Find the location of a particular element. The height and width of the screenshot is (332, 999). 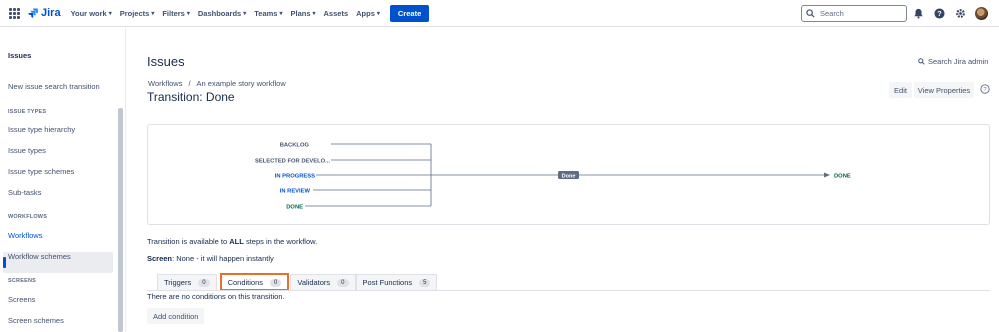

tab-label: Conditions is located at coordinates (245, 282).